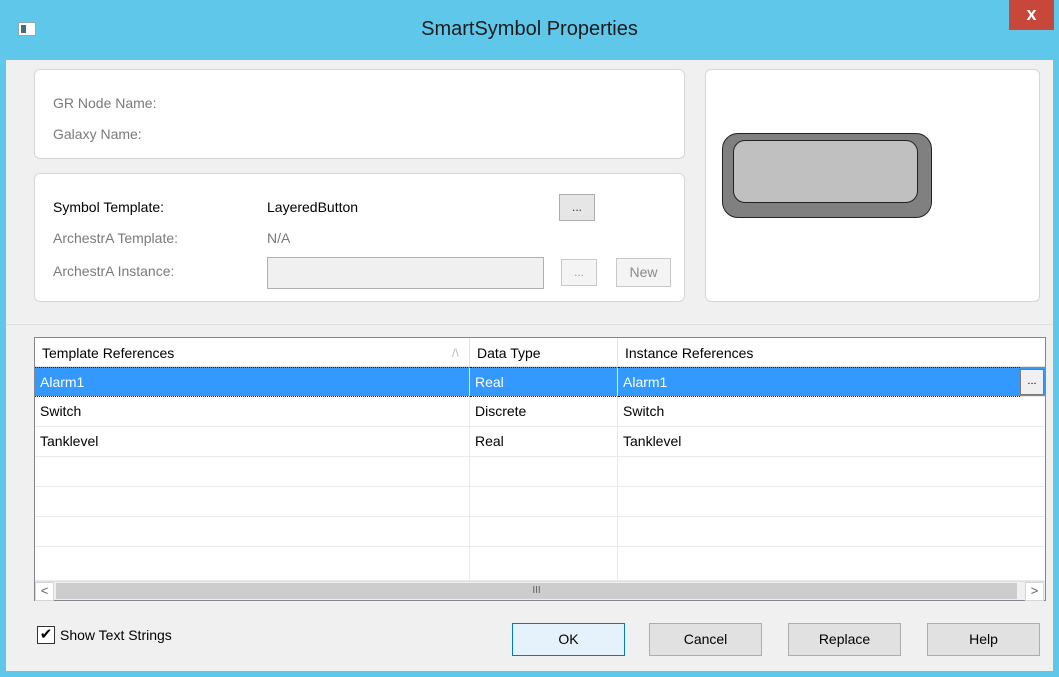 This screenshot has height=677, width=1059. What do you see at coordinates (544, 352) in the screenshot?
I see `column-header-data-type: Data Type` at bounding box center [544, 352].